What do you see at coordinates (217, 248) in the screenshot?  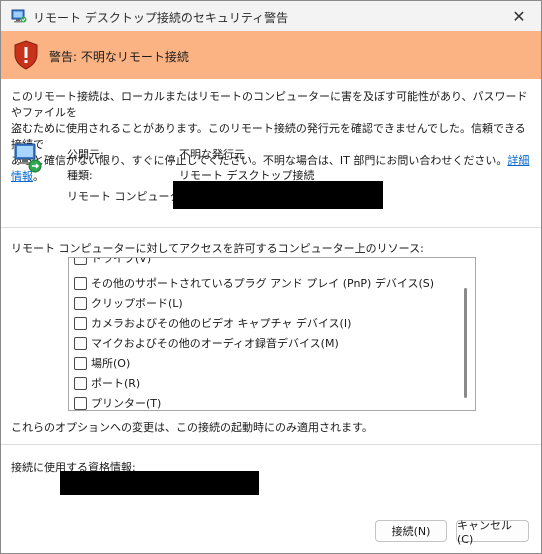 I see `resources-header: リモート コンピューターに対してアクセスを許可するコンピューター上のリソース:` at bounding box center [217, 248].